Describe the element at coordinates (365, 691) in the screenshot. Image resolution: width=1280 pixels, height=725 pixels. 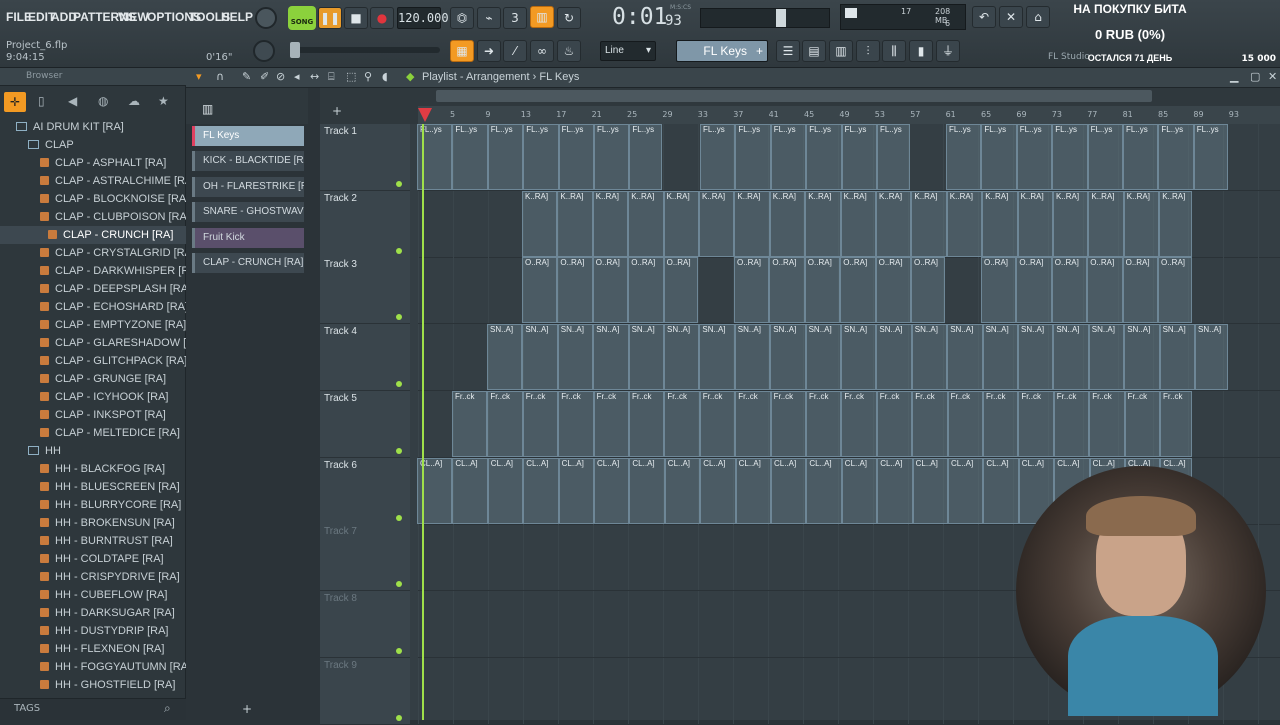
I see `track-header: Track 9` at that location.